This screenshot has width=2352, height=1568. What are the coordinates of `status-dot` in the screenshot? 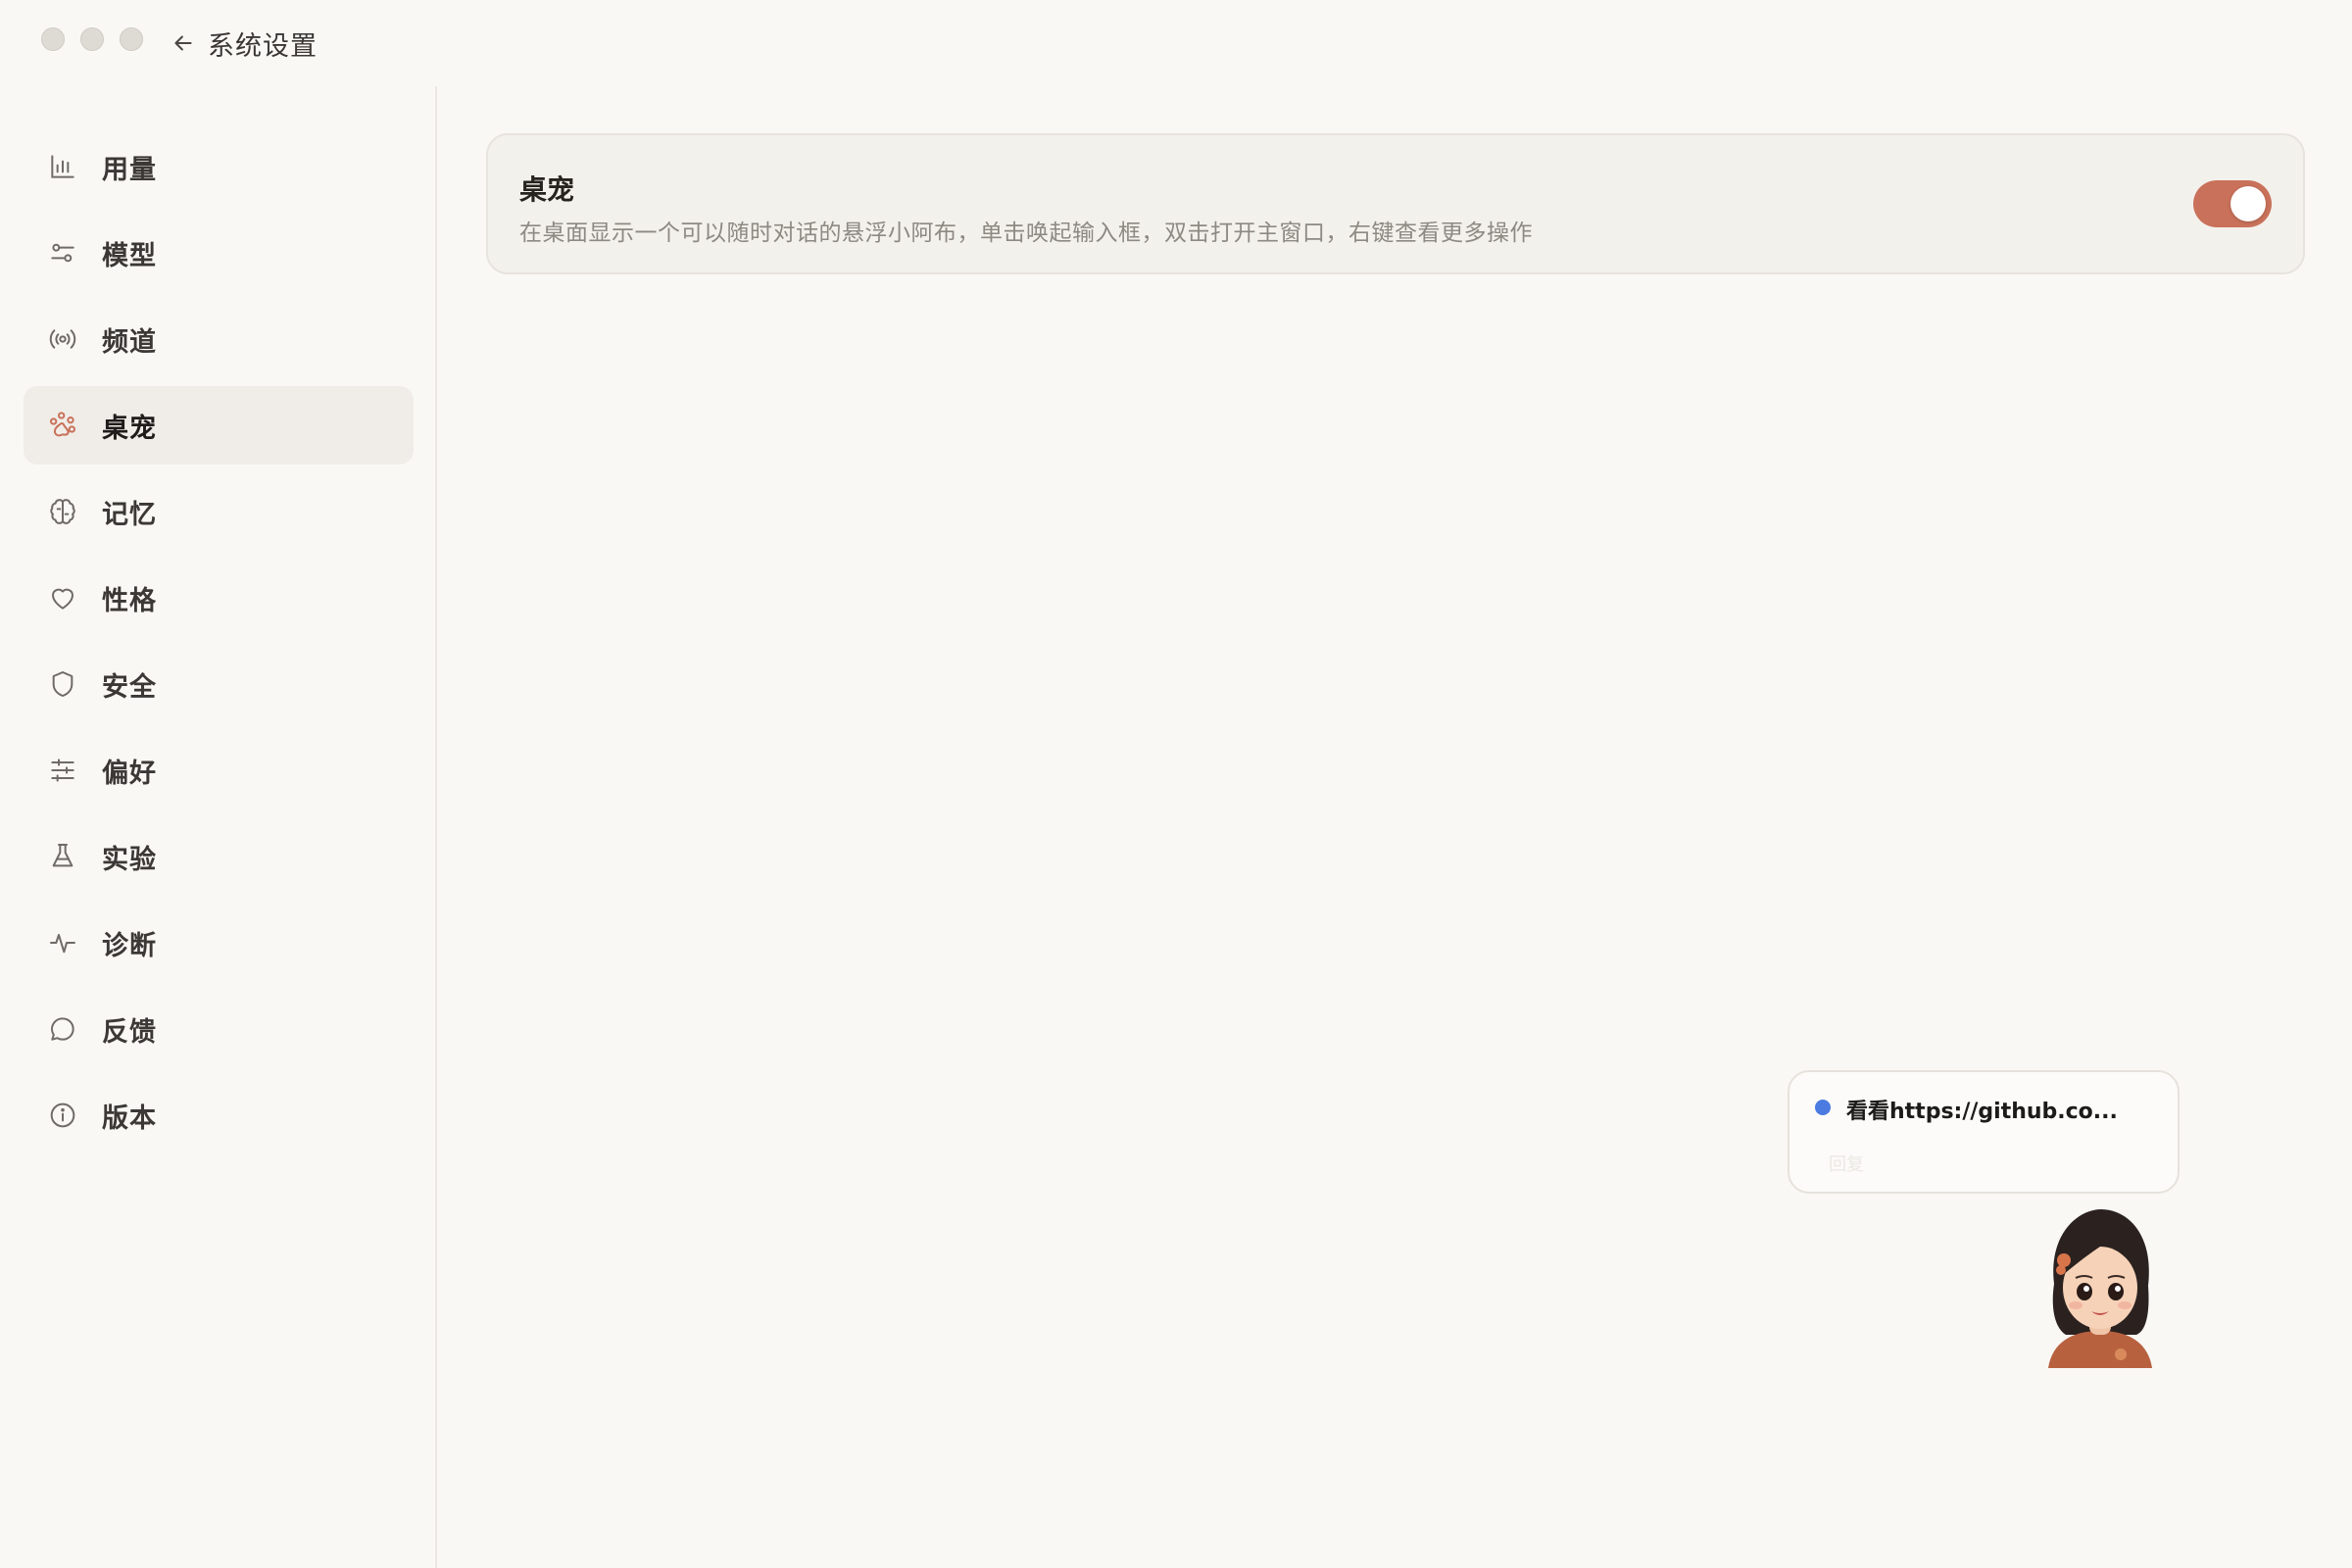 It's located at (1823, 1107).